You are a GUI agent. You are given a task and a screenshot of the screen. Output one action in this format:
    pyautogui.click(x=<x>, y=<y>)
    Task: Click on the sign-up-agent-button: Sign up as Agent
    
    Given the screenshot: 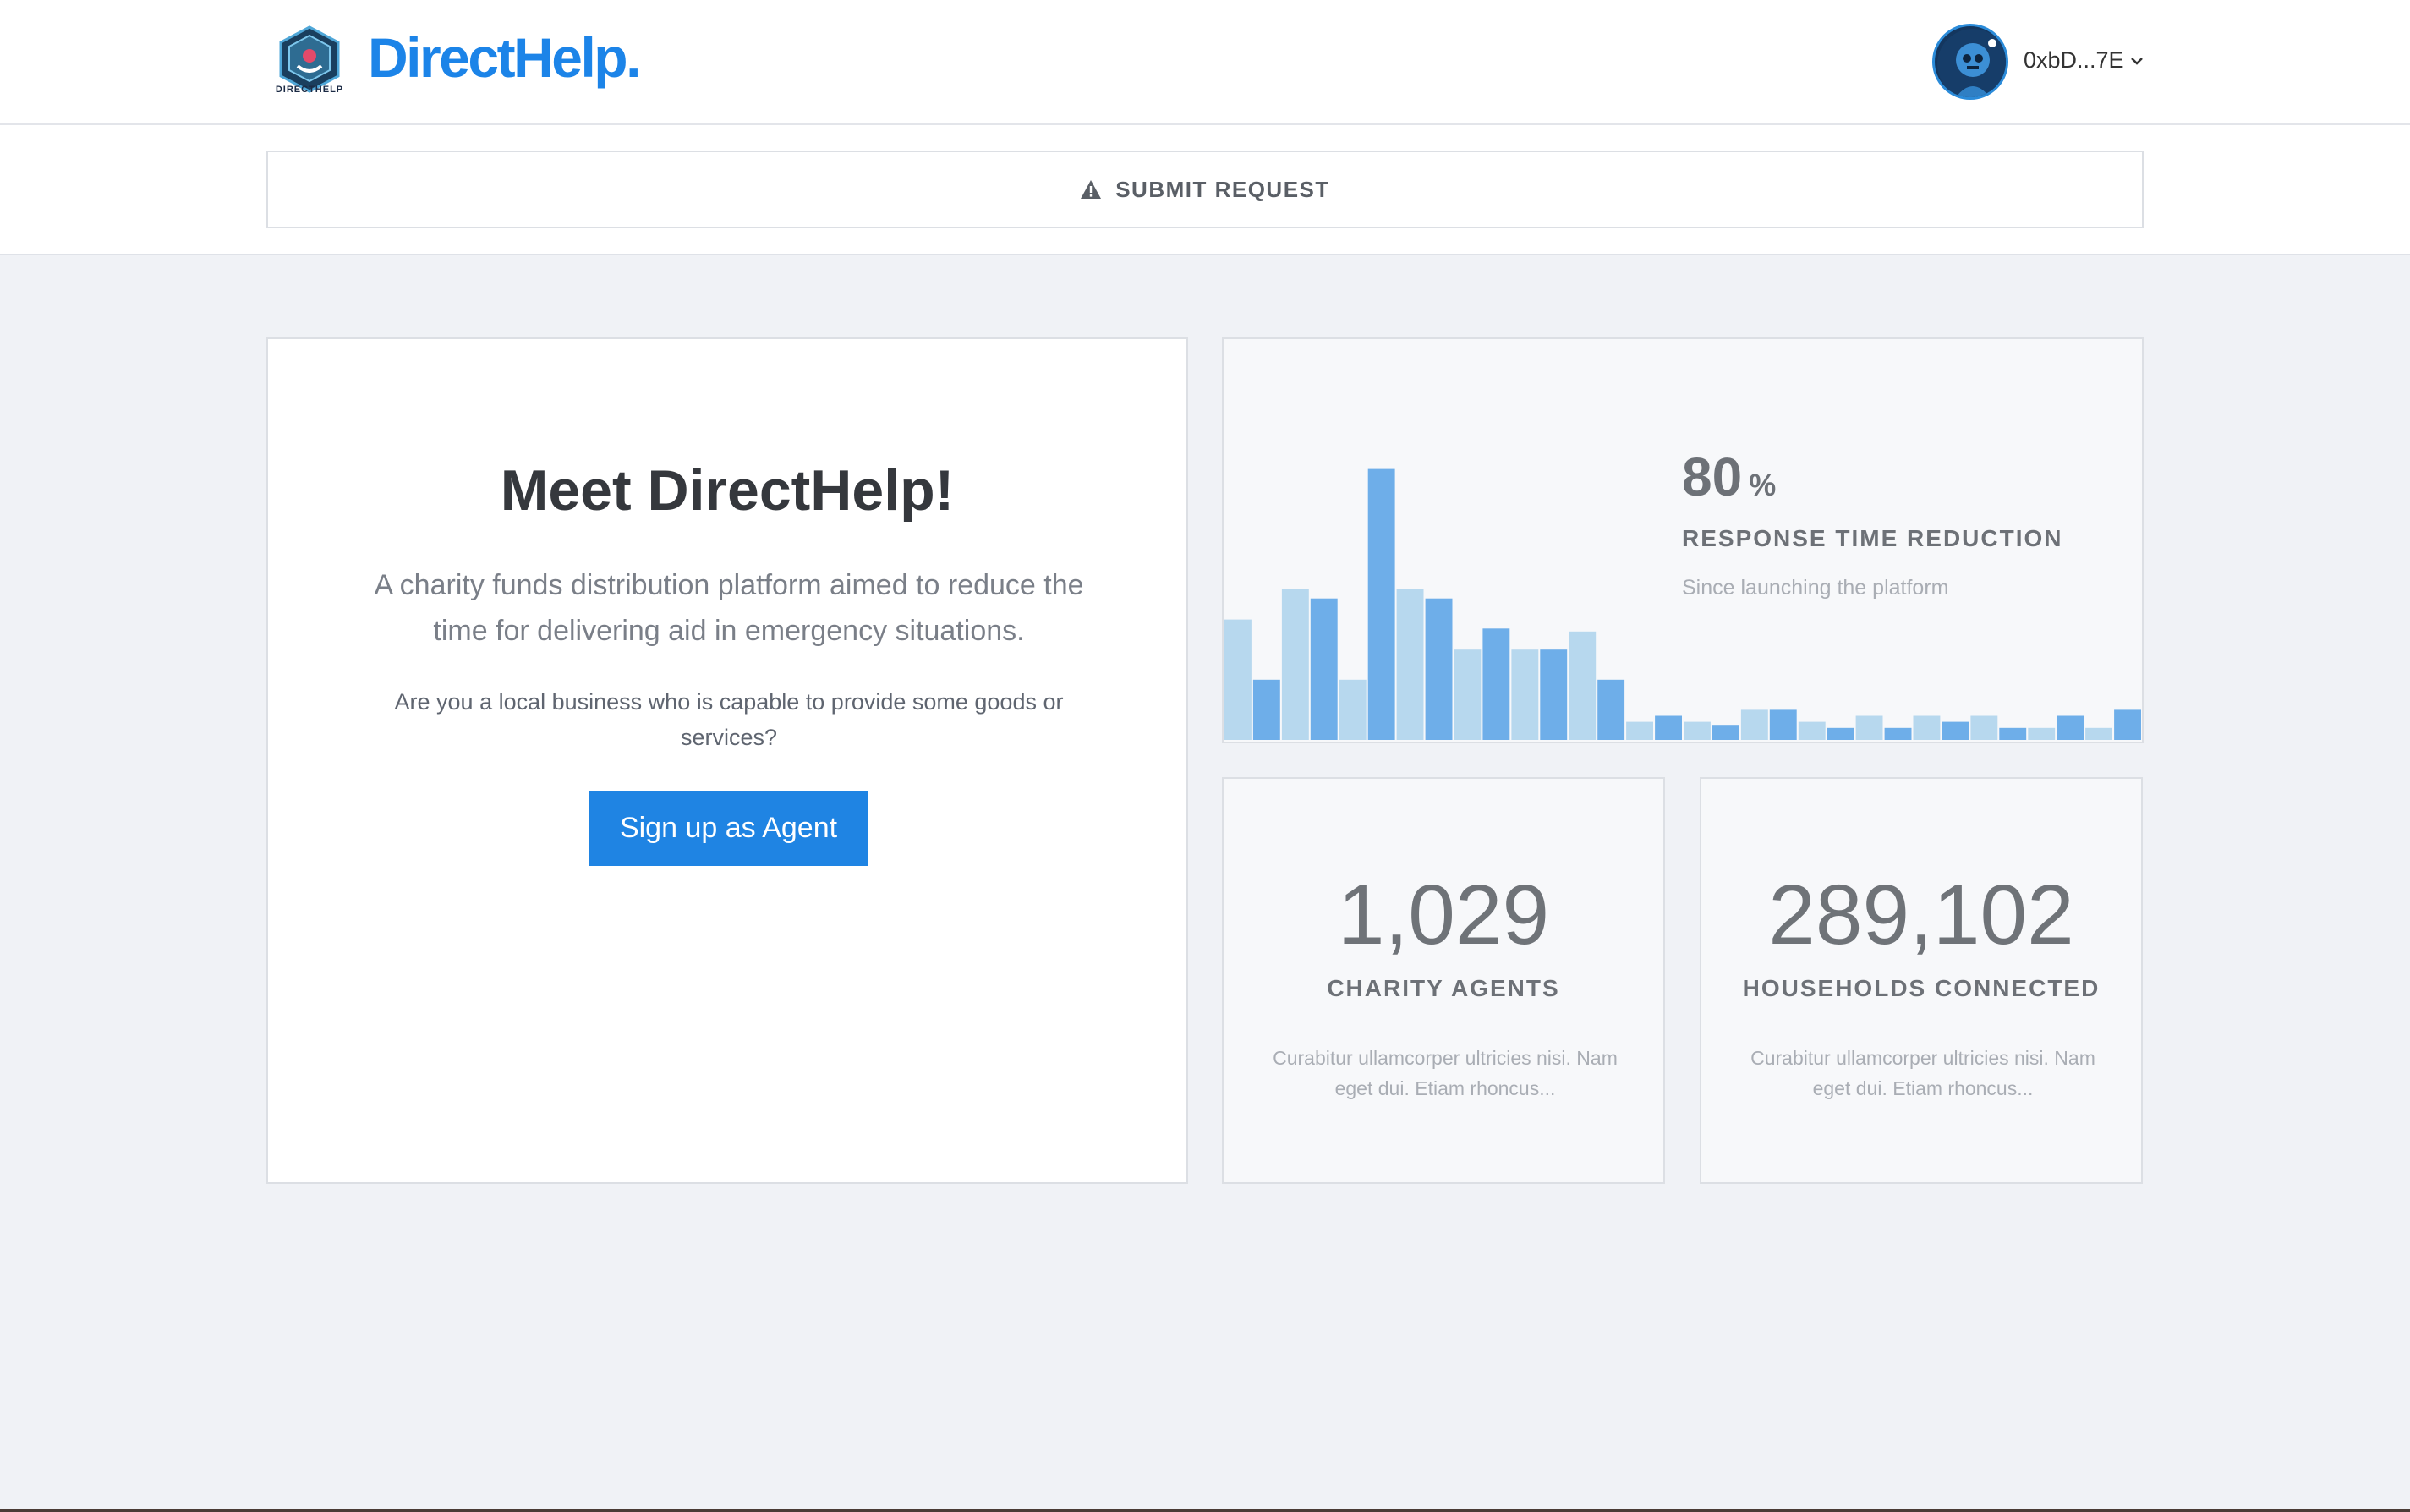 What is the action you would take?
    pyautogui.click(x=728, y=828)
    